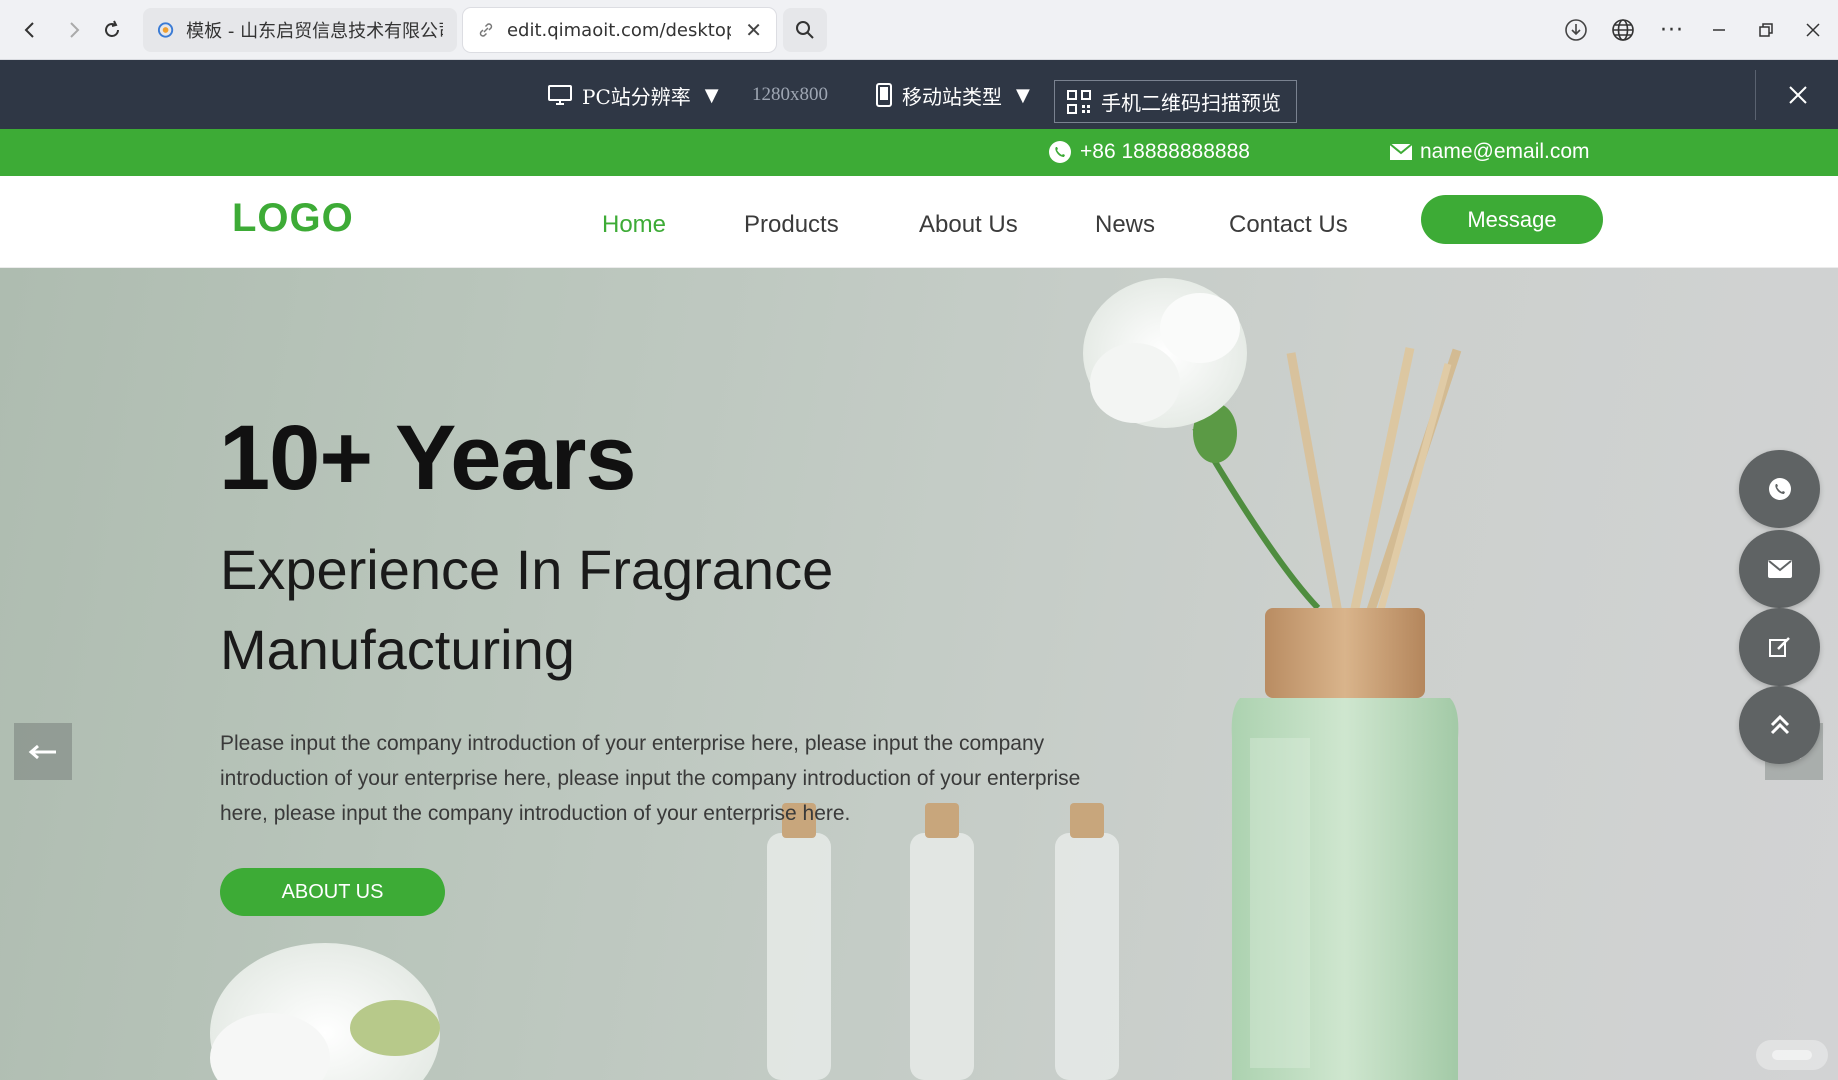 The height and width of the screenshot is (1080, 1838). What do you see at coordinates (884, 95) in the screenshot?
I see `phone-icon` at bounding box center [884, 95].